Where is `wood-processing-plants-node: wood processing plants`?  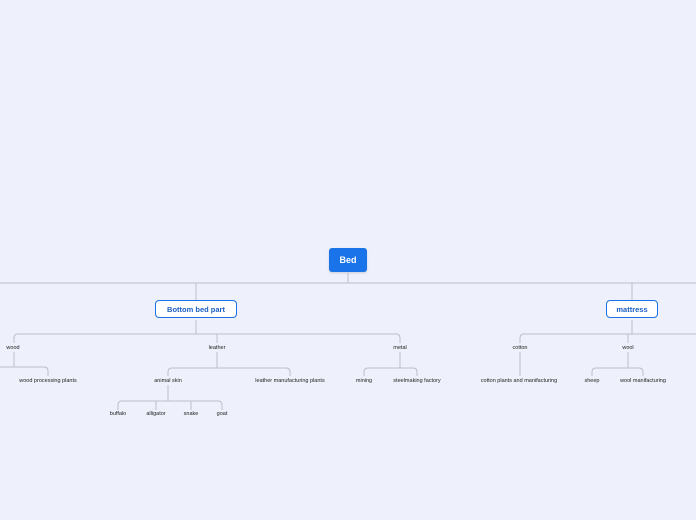
wood-processing-plants-node: wood processing plants is located at coordinates (47, 381).